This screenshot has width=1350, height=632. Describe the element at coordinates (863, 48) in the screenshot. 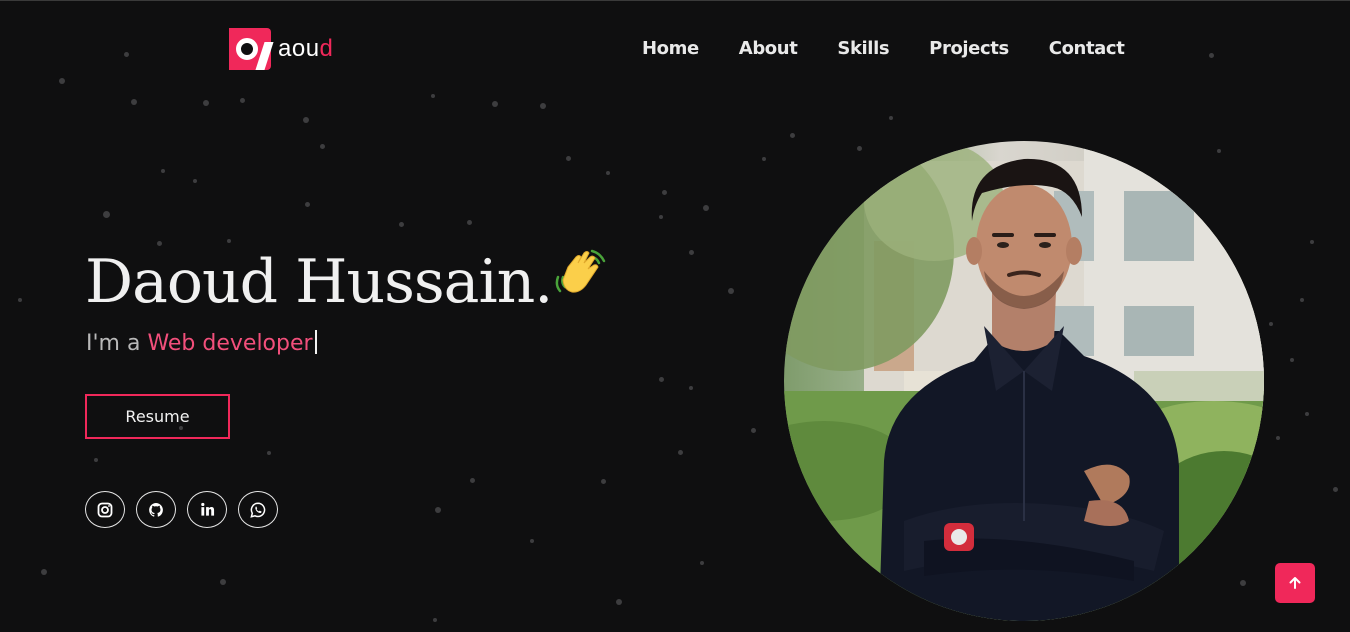

I see `nav-item-skills: Skills` at that location.